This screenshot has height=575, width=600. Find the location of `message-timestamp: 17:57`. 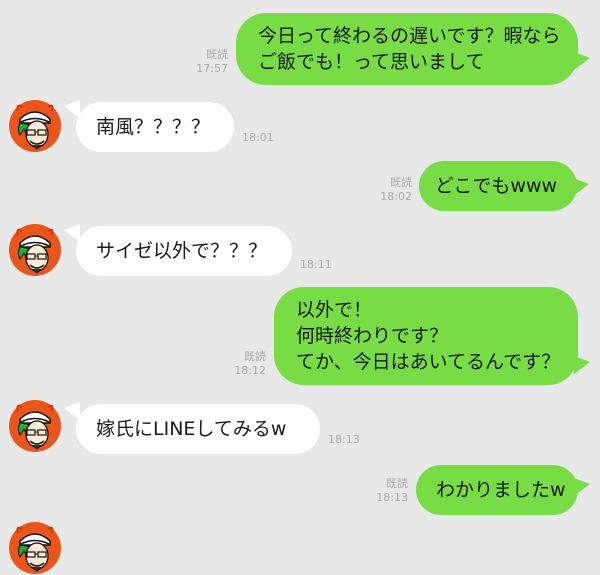

message-timestamp: 17:57 is located at coordinates (212, 68).